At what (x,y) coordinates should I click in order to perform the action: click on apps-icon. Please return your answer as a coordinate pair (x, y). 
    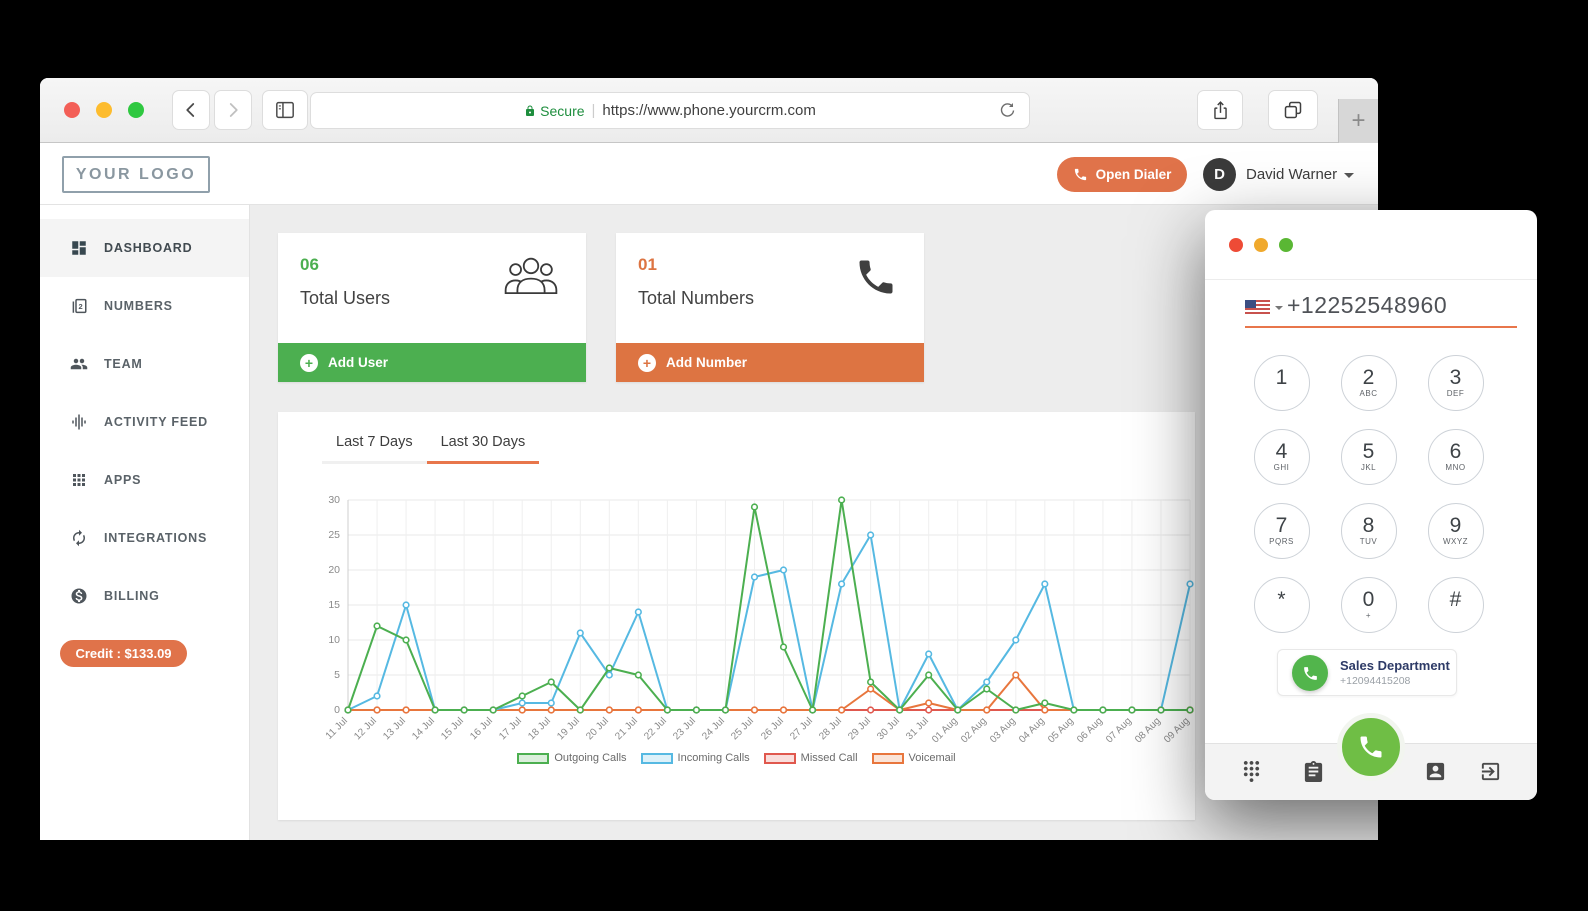
    Looking at the image, I should click on (79, 480).